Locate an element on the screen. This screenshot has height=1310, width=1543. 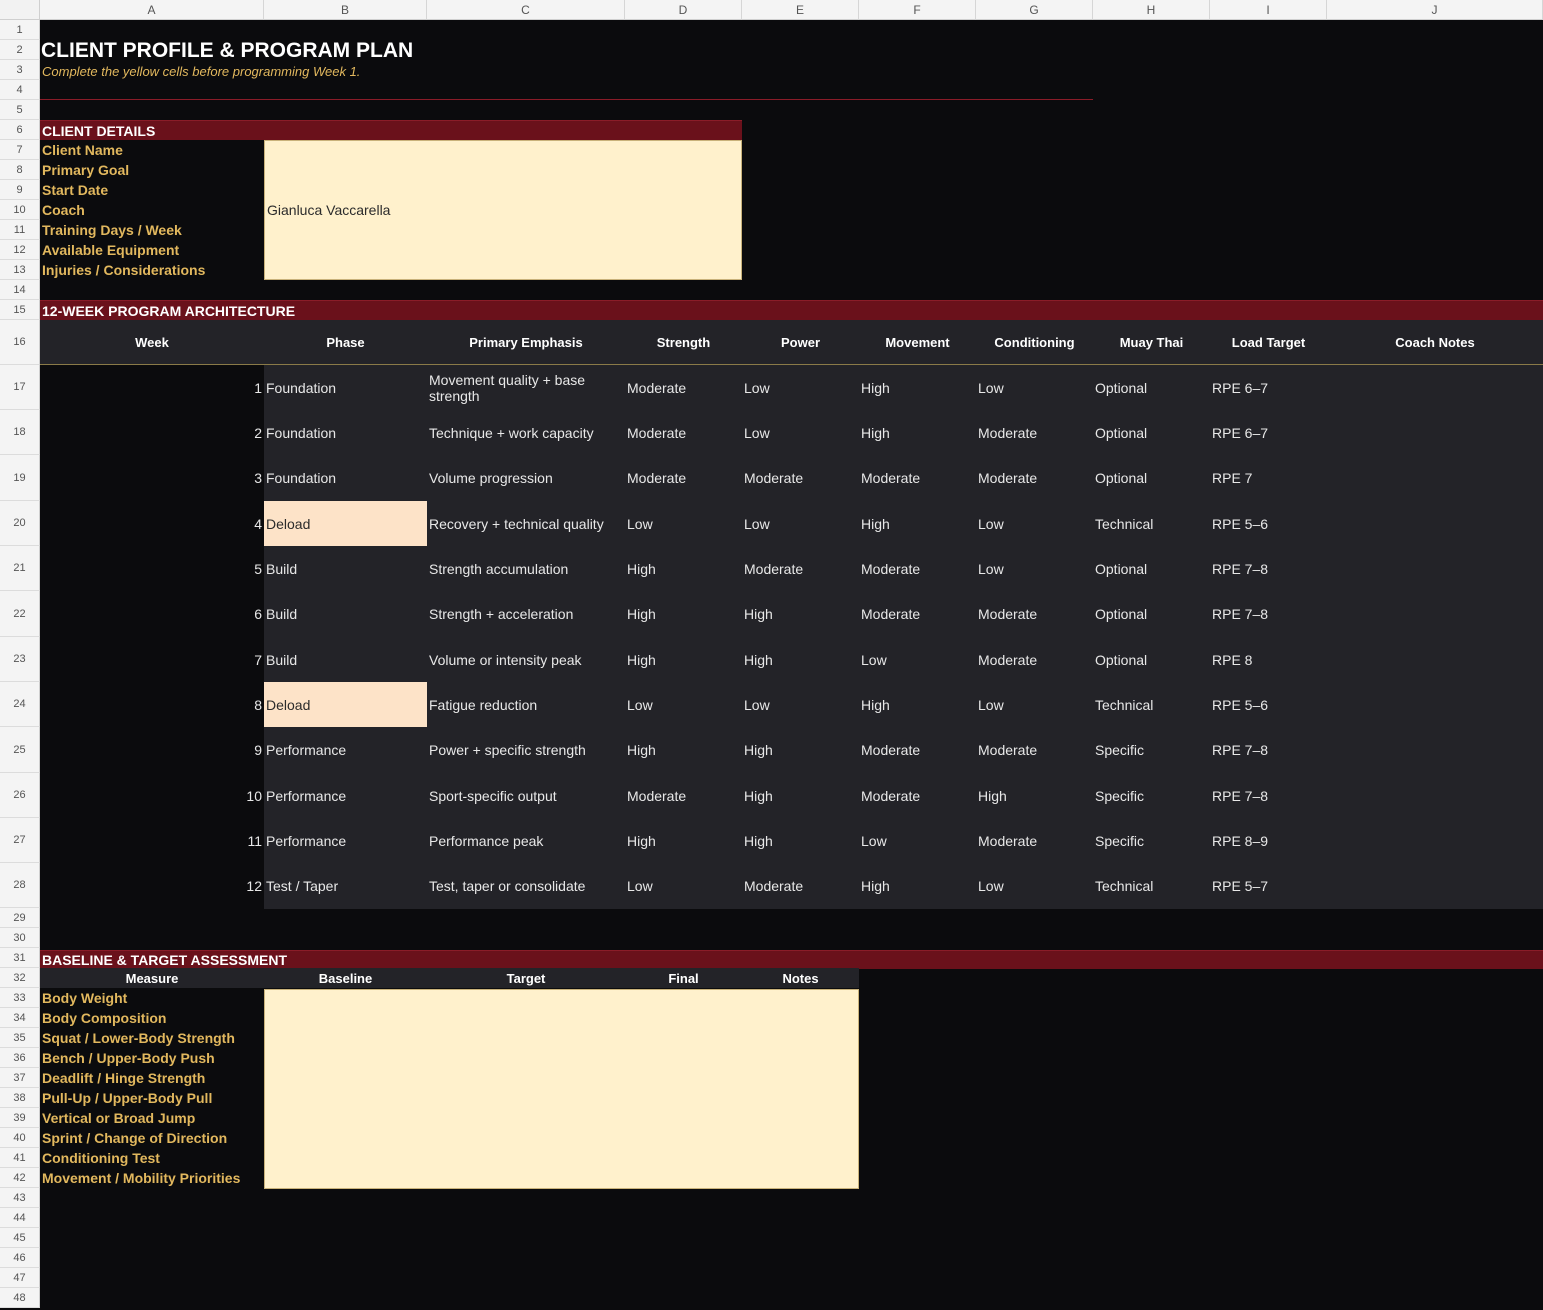
column-header-d: D is located at coordinates (683, 10).